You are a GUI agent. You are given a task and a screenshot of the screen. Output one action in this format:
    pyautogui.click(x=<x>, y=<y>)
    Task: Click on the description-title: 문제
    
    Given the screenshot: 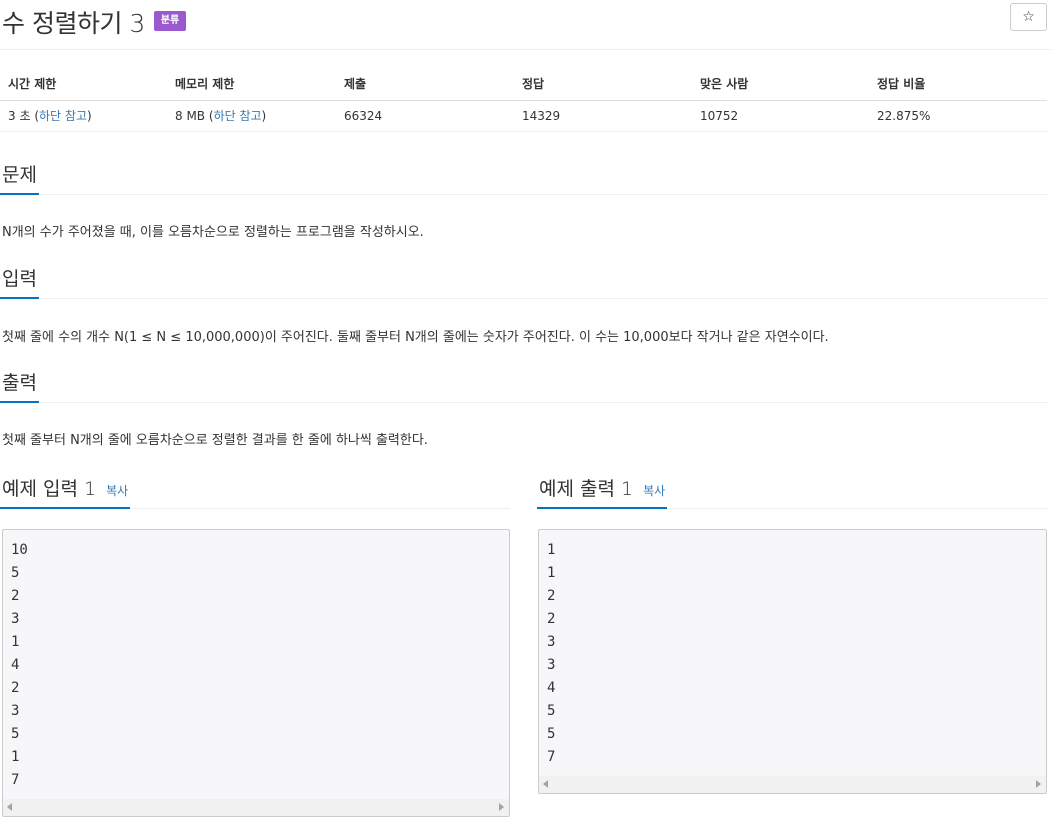 What is the action you would take?
    pyautogui.click(x=19, y=177)
    